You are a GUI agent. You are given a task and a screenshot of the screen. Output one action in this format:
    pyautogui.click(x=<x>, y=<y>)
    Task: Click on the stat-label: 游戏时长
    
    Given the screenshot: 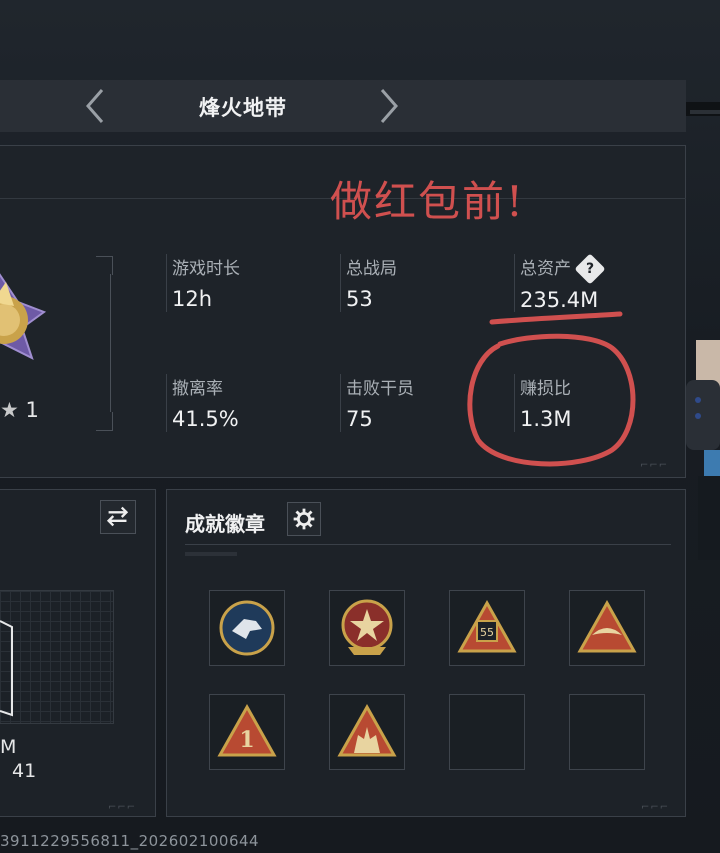 What is the action you would take?
    pyautogui.click(x=206, y=269)
    